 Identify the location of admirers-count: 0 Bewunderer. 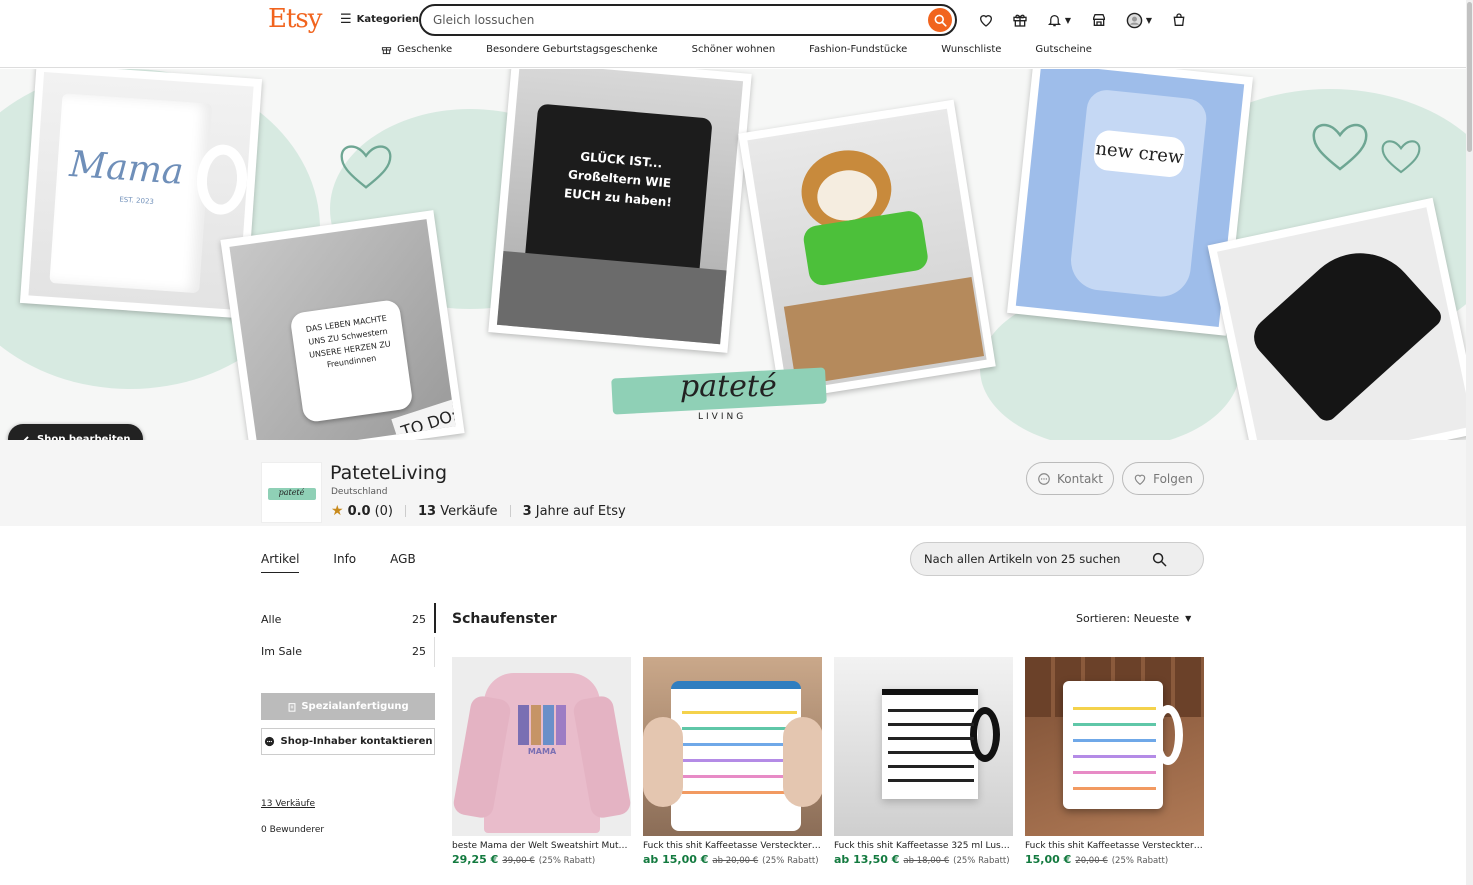
(292, 830).